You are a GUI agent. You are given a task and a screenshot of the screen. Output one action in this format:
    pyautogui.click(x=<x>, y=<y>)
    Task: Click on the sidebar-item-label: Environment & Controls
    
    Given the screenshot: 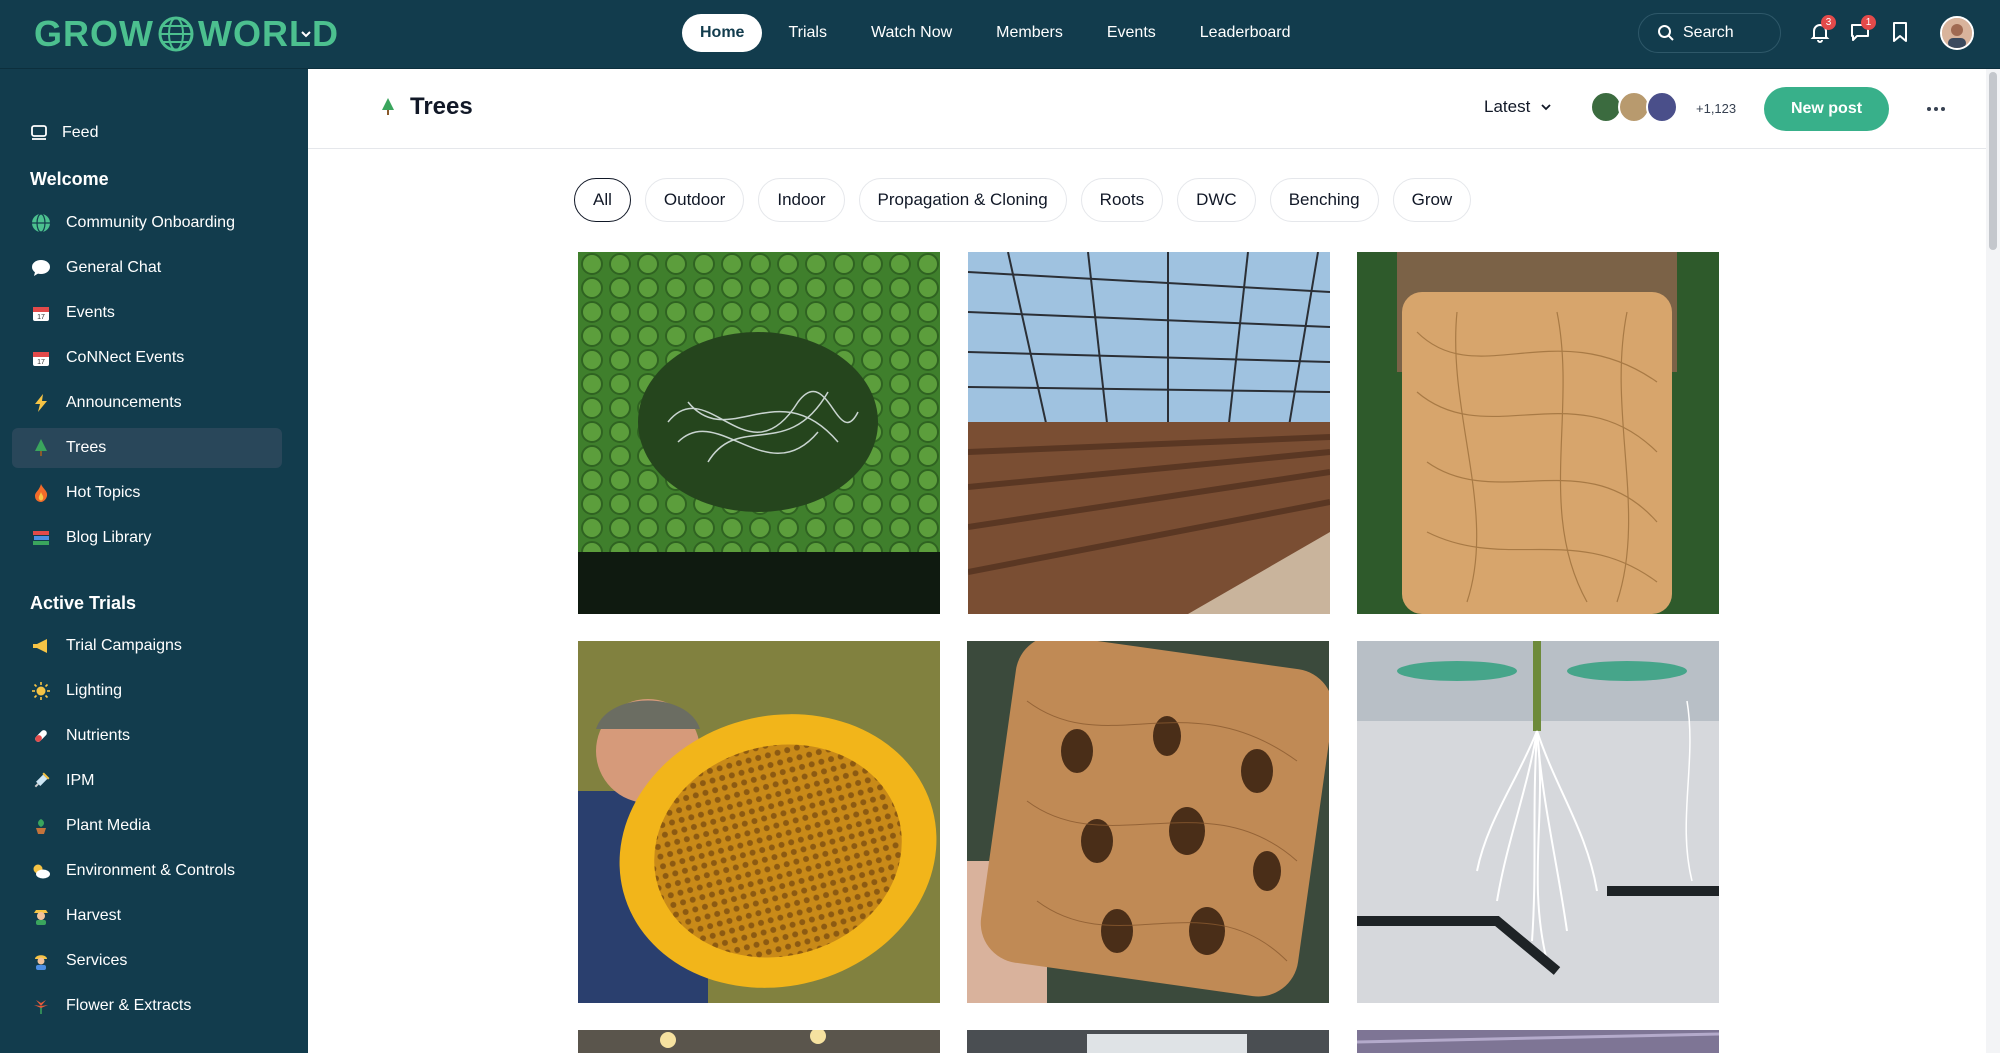 What is the action you would take?
    pyautogui.click(x=150, y=870)
    